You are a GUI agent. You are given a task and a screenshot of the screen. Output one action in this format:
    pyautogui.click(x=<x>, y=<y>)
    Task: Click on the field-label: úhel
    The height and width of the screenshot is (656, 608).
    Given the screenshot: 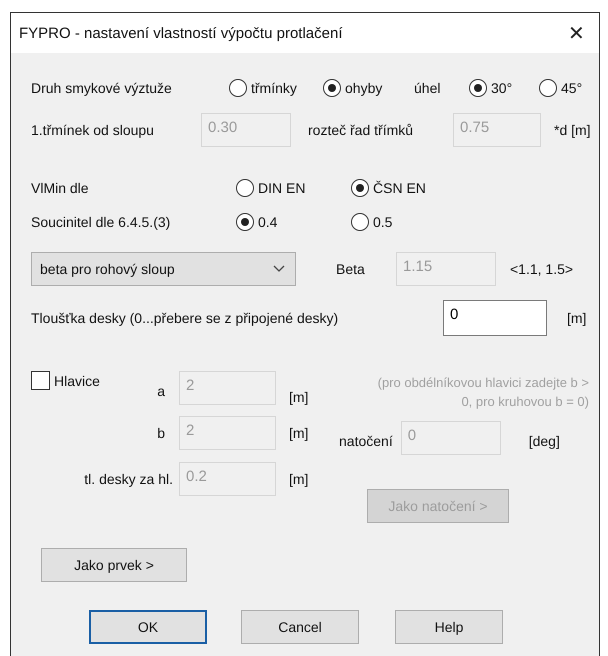 What is the action you would take?
    pyautogui.click(x=428, y=88)
    